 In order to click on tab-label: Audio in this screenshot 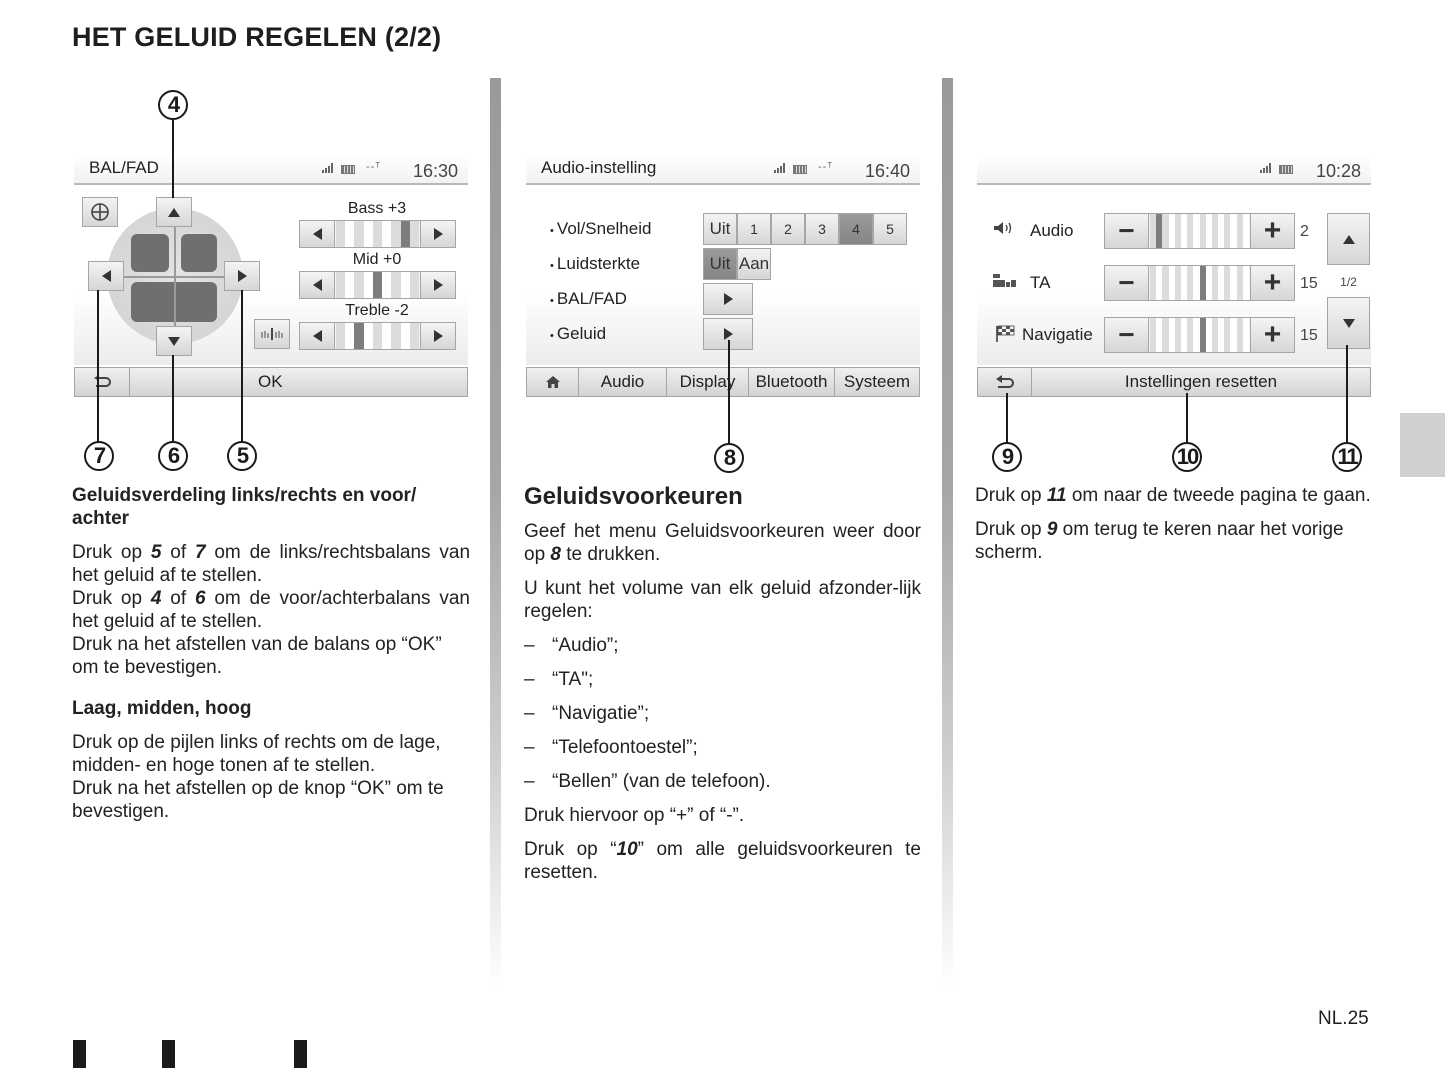, I will do `click(622, 381)`.